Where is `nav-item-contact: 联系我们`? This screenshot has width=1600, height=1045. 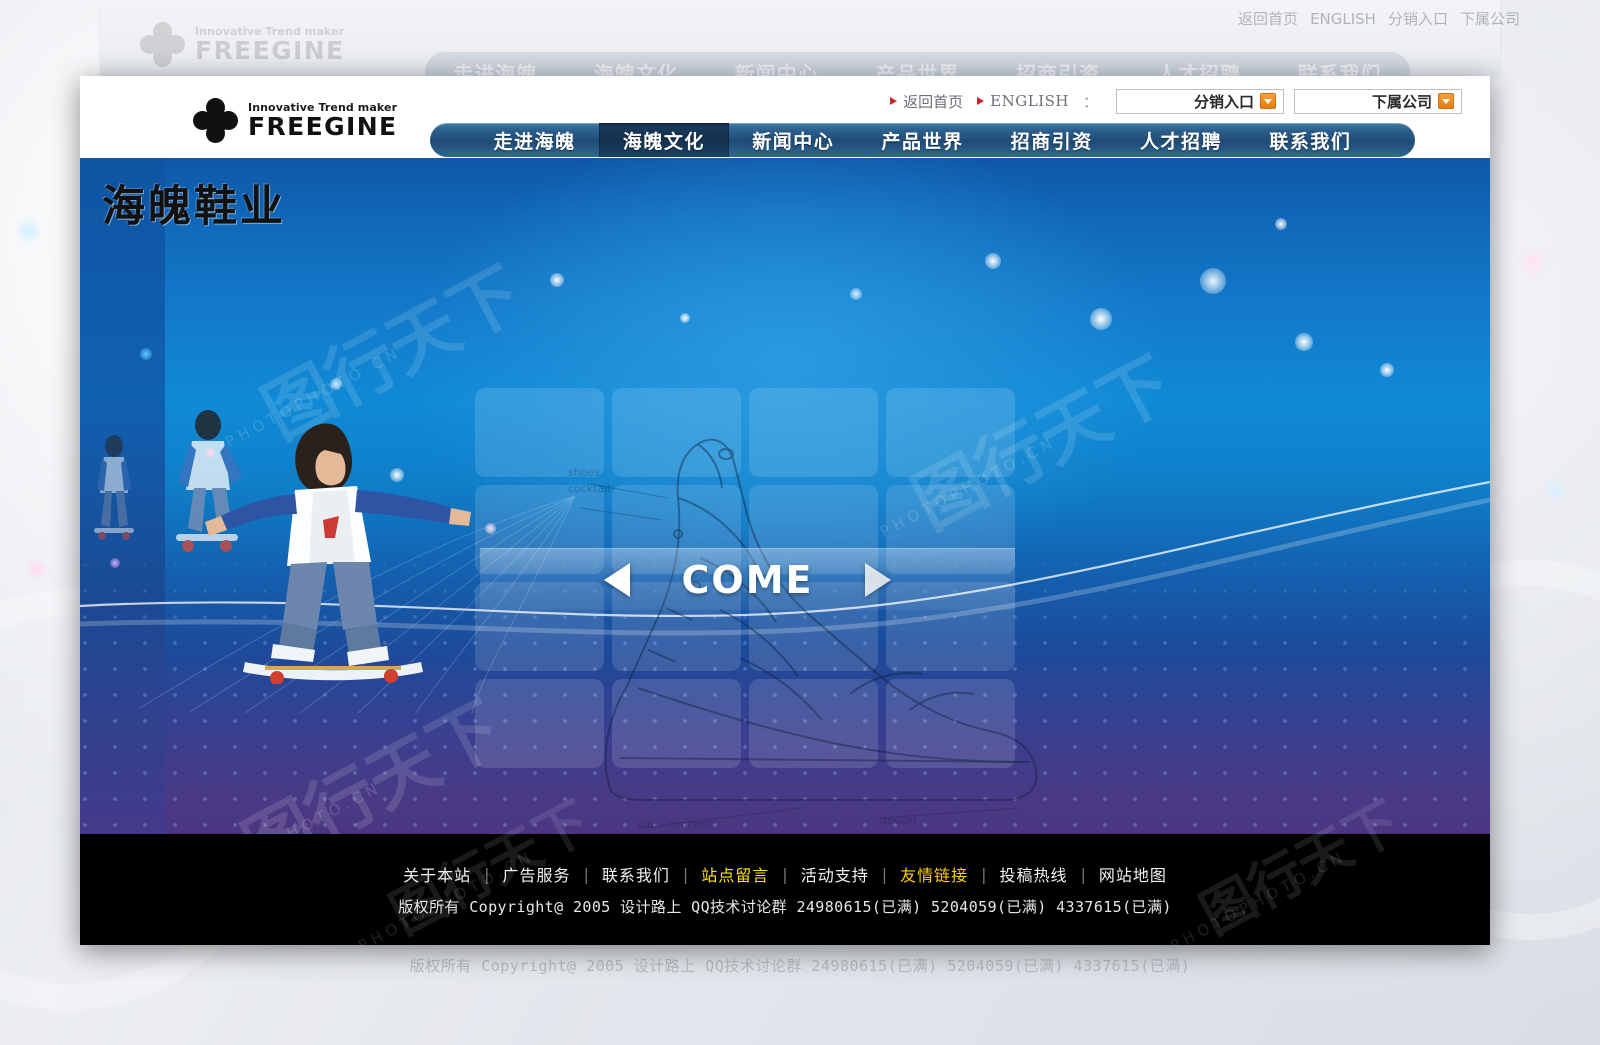
nav-item-contact: 联系我们 is located at coordinates (1310, 140).